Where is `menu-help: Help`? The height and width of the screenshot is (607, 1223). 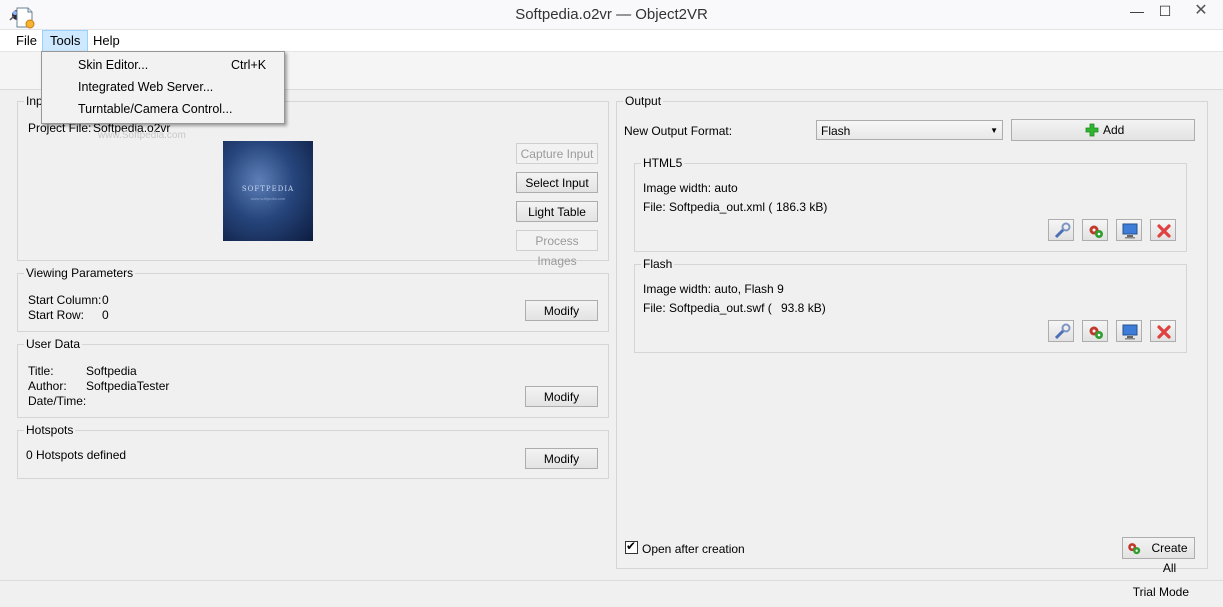
menu-help: Help is located at coordinates (106, 41).